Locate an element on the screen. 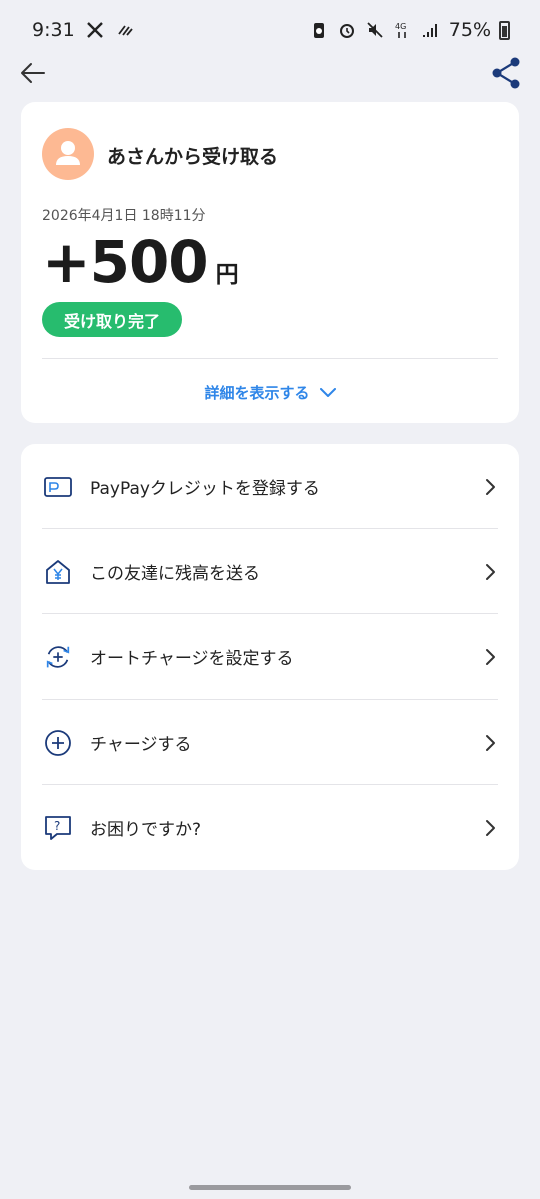 This screenshot has width=540, height=1199. battery-saver-icon is located at coordinates (318, 30).